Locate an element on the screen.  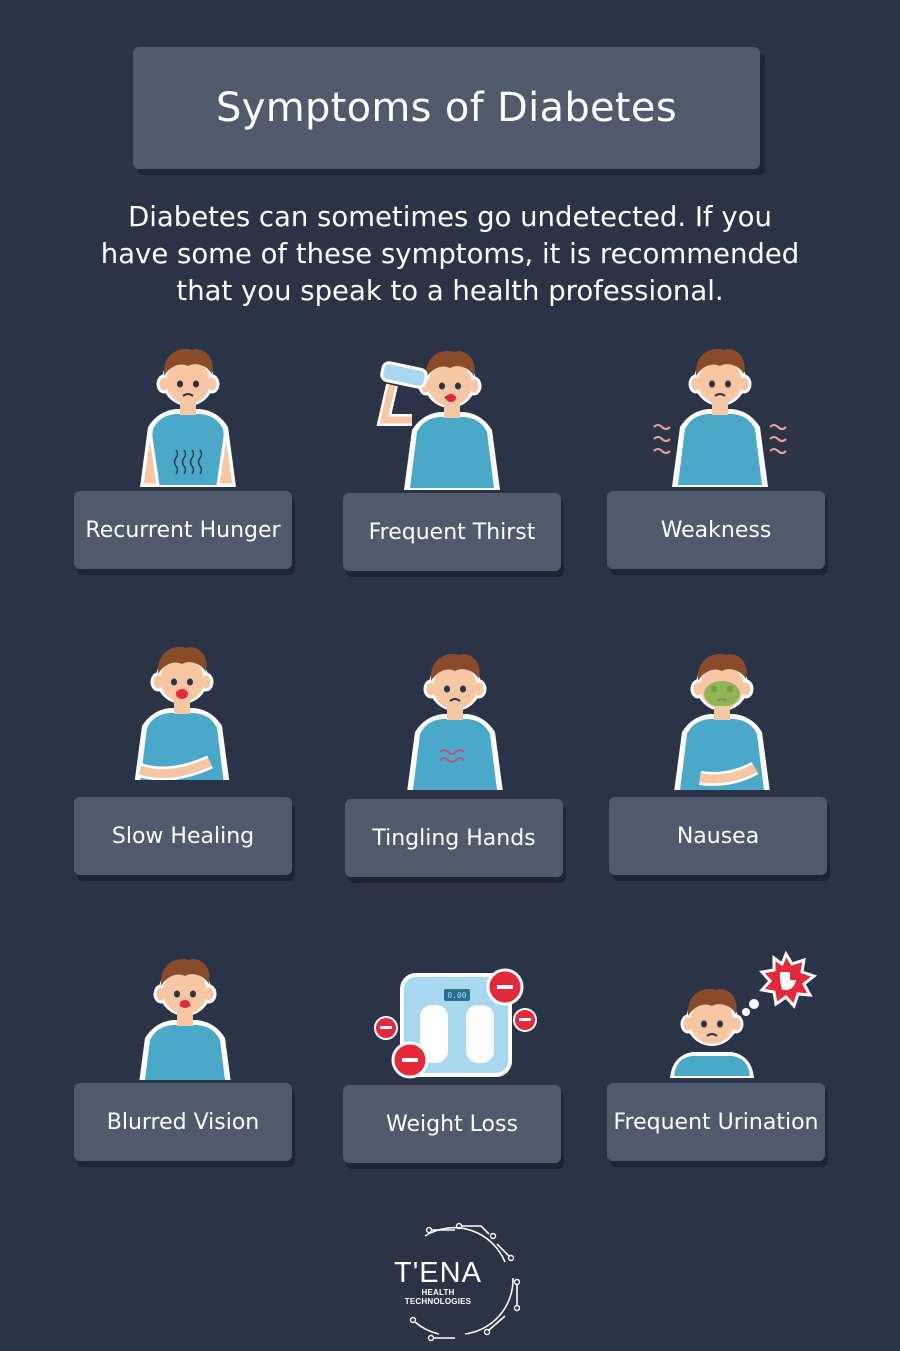
weight-scale-icon: 0.00 is located at coordinates (455, 1023).